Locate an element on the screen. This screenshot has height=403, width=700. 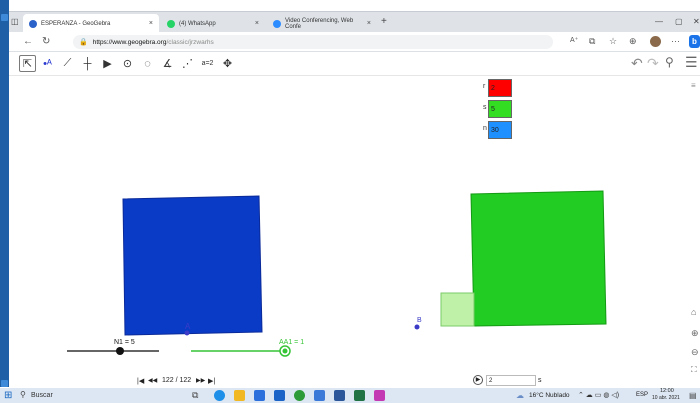
word-icon is located at coordinates (339, 395).